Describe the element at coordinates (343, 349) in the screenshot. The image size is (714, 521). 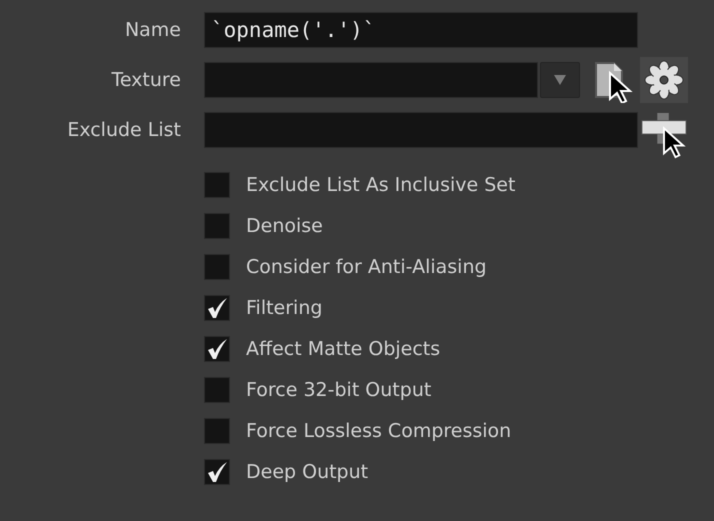
I see `checkbox-label: Affect Matte Objects` at that location.